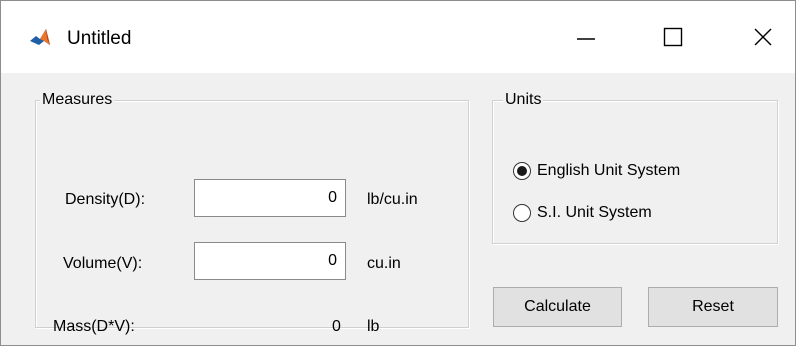  What do you see at coordinates (522, 213) in the screenshot?
I see `radio-button-unselected` at bounding box center [522, 213].